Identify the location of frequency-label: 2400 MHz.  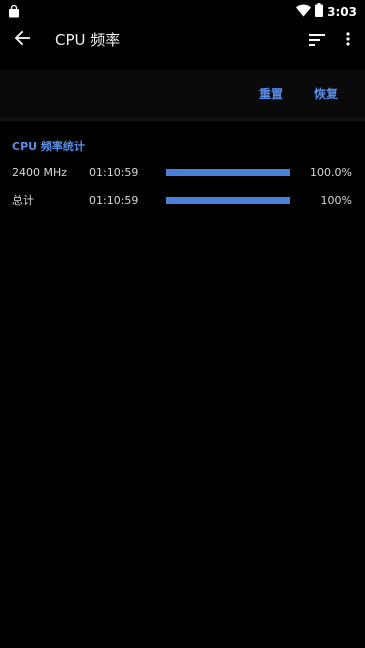
(40, 172).